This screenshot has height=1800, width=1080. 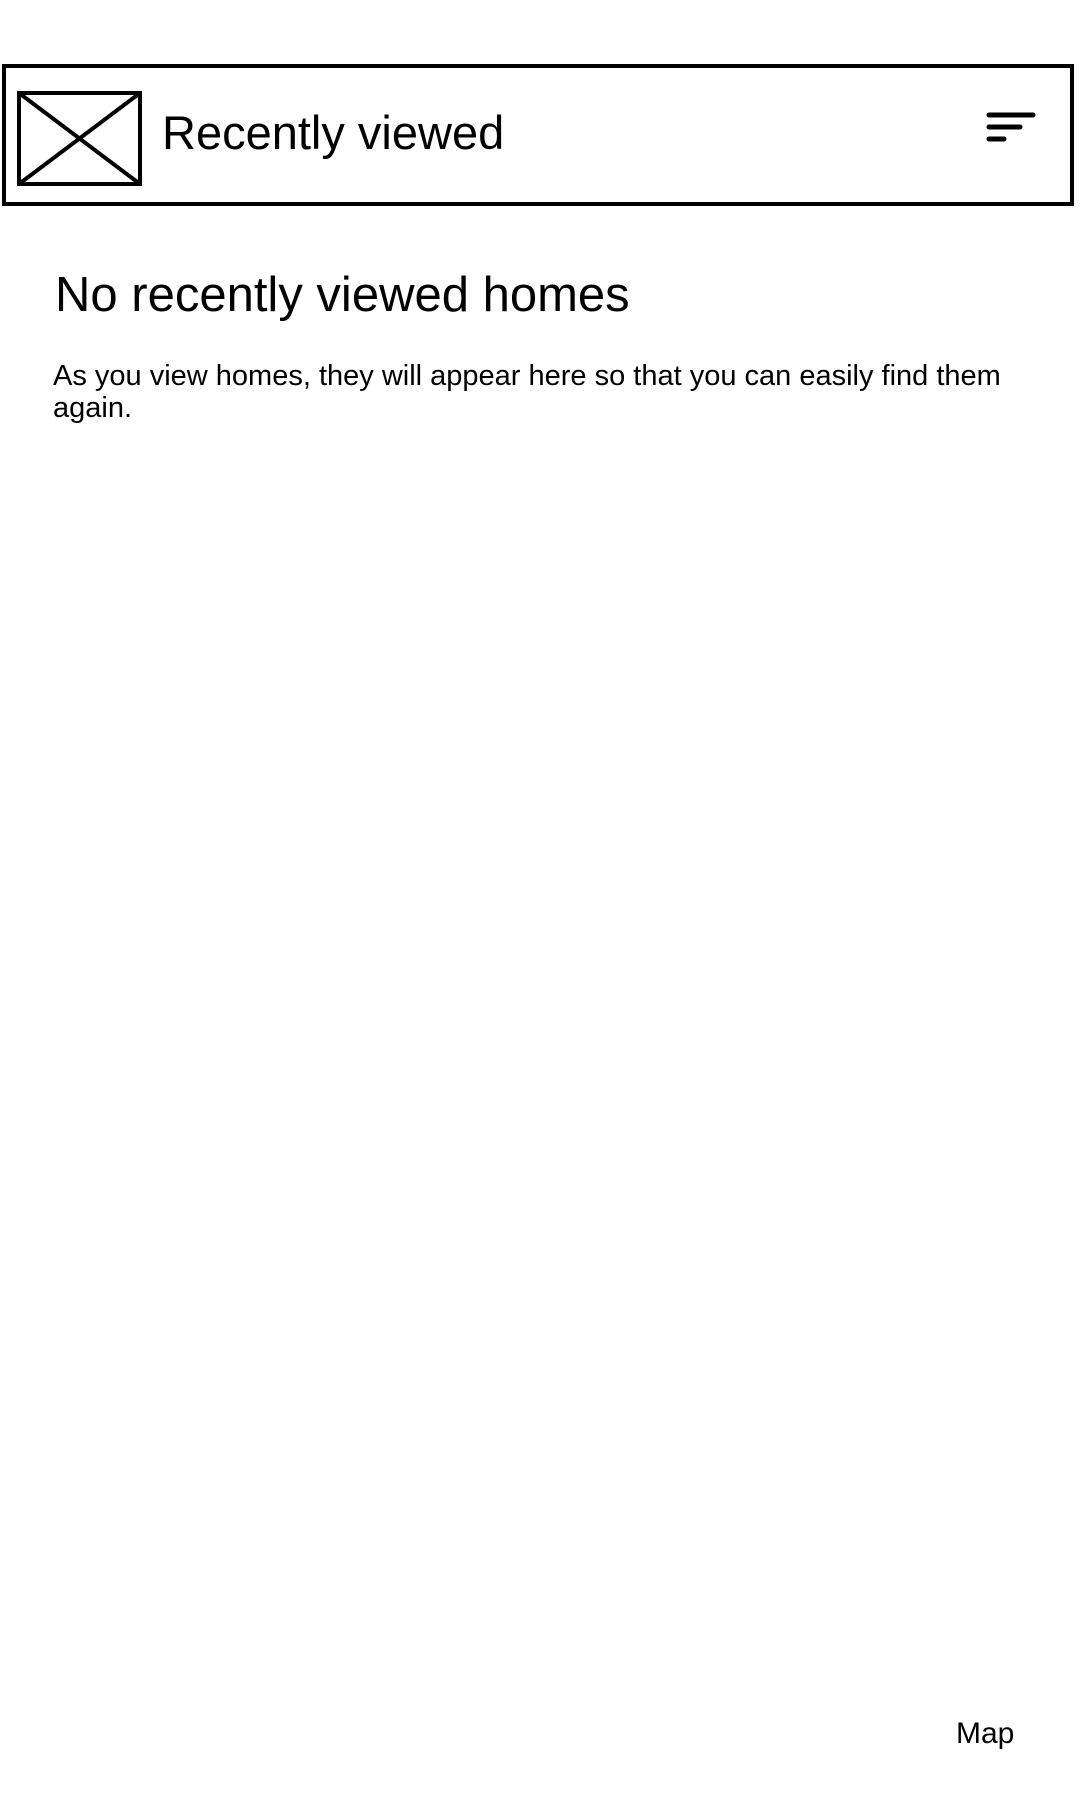 What do you see at coordinates (985, 1734) in the screenshot?
I see `map-link: Map` at bounding box center [985, 1734].